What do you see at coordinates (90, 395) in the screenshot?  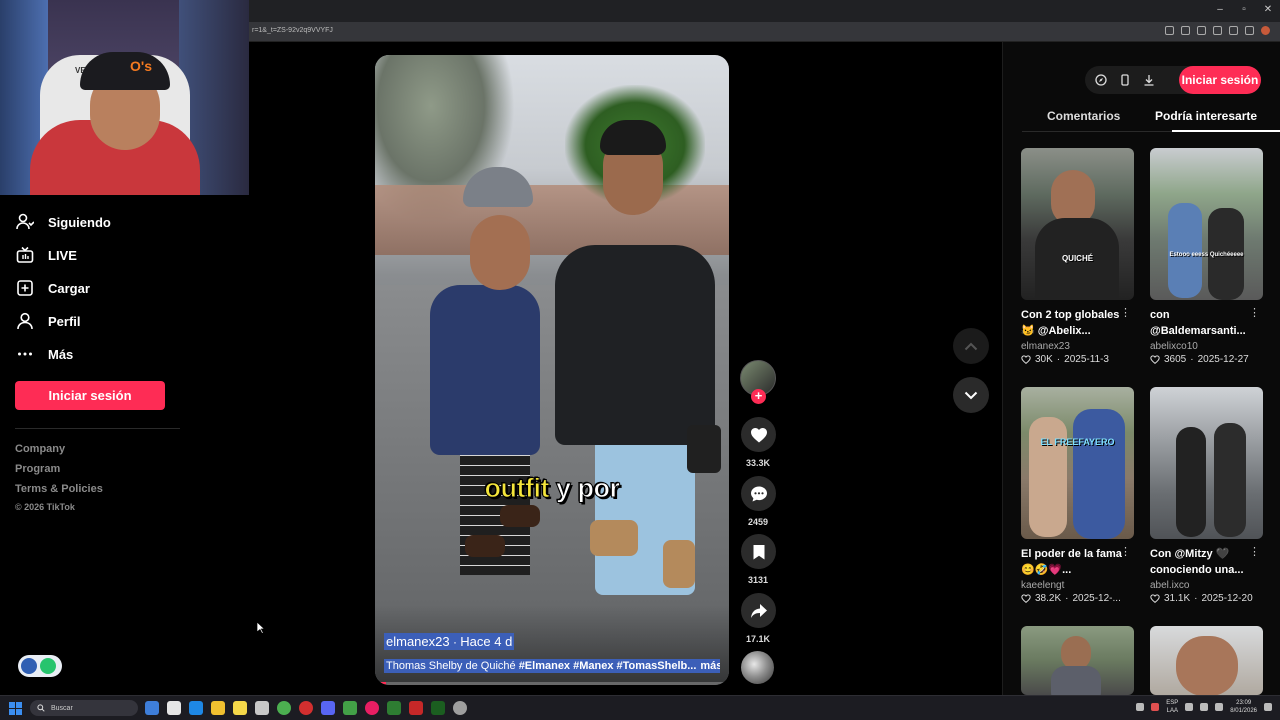 I see `login-button: Iniciar sesión` at bounding box center [90, 395].